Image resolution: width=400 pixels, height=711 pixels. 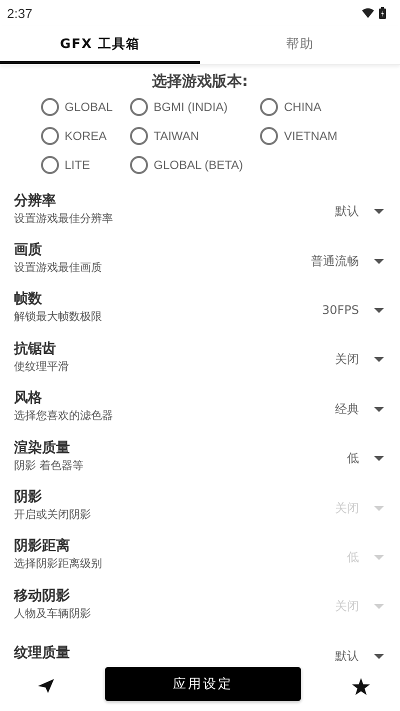 What do you see at coordinates (28, 497) in the screenshot?
I see `setting-title: 阴影` at bounding box center [28, 497].